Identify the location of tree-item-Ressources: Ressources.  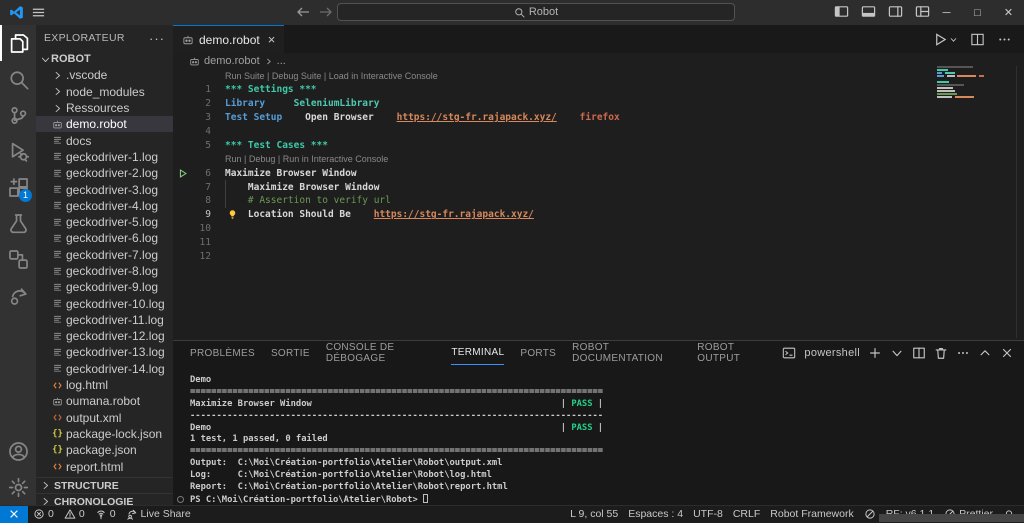
(104, 108).